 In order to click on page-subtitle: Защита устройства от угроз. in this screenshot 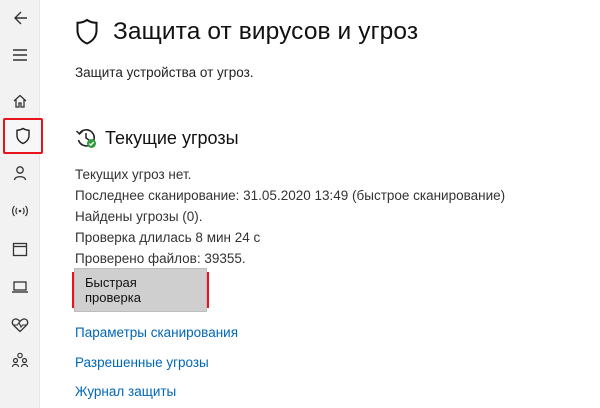, I will do `click(164, 72)`.